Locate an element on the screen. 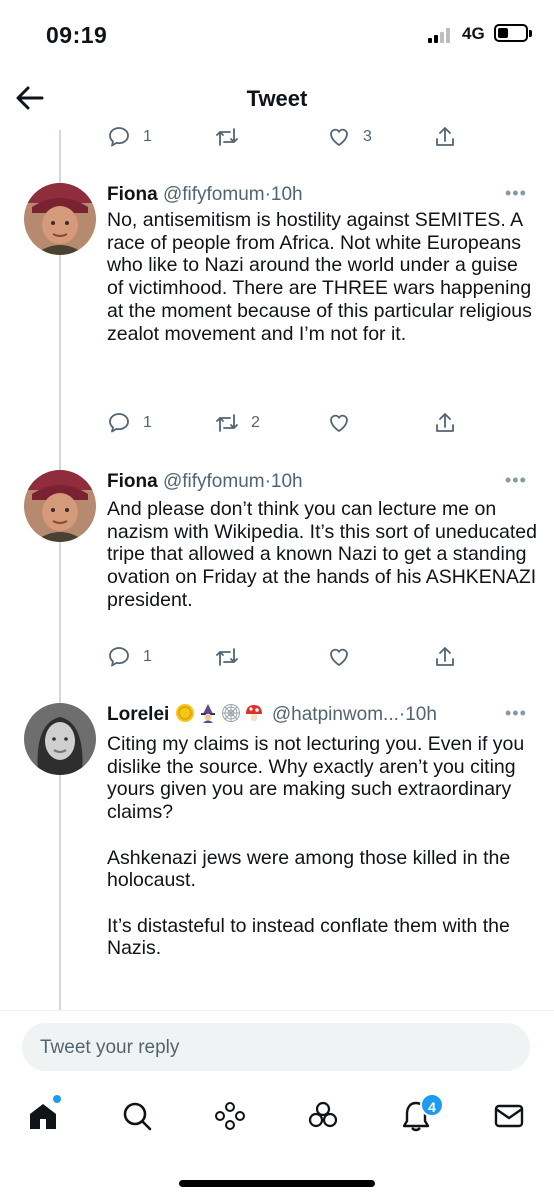 This screenshot has width=554, height=1200. status-time: 09:19 is located at coordinates (77, 35).